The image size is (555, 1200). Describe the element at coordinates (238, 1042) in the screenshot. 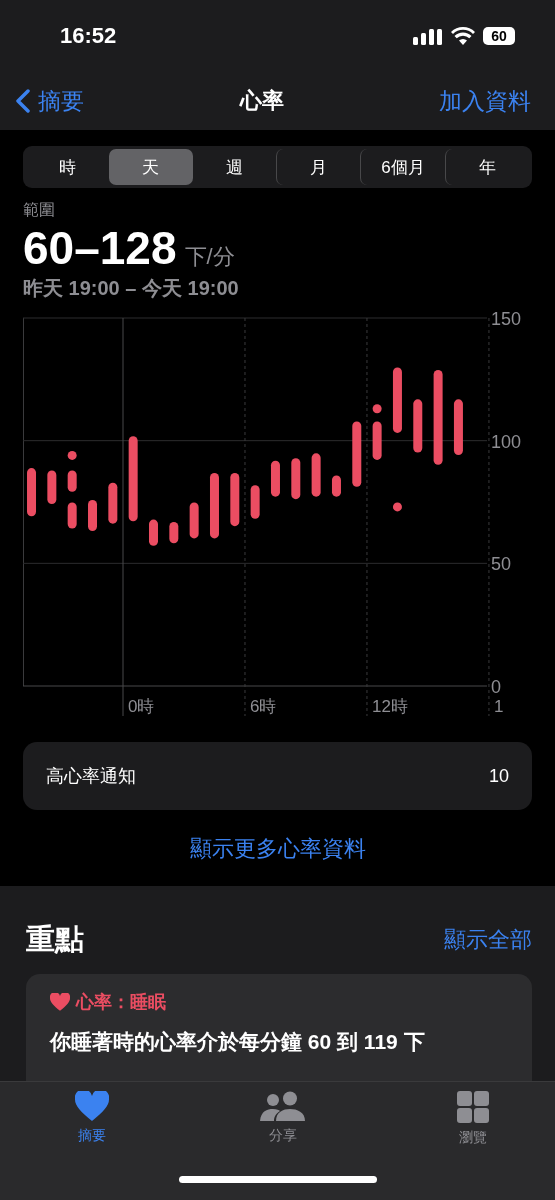

I see `highlight-text: 你睡著時的心率介於每分鐘 60 到 119 下` at that location.